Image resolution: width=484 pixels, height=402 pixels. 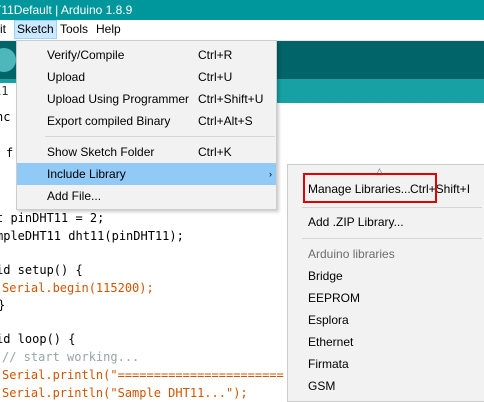 I want to click on code-line: id loop() {, so click(x=38, y=339).